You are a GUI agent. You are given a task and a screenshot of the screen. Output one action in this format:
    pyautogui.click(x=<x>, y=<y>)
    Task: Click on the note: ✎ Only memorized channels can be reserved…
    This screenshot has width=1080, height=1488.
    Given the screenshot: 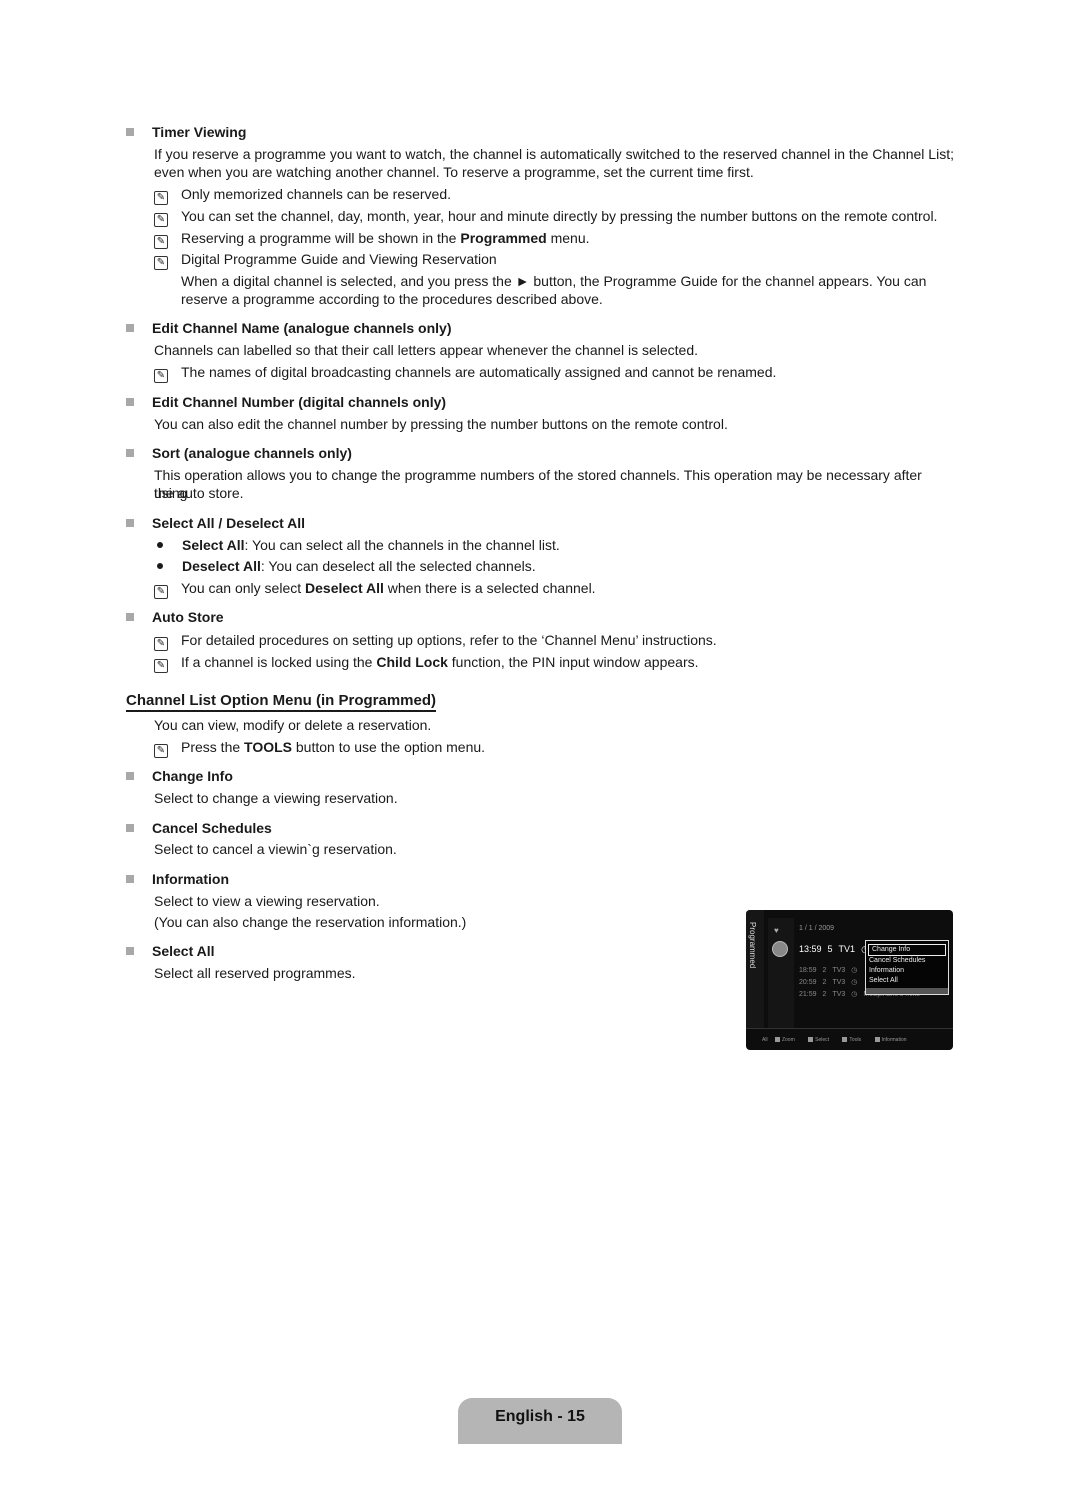 What is the action you would take?
    pyautogui.click(x=554, y=195)
    